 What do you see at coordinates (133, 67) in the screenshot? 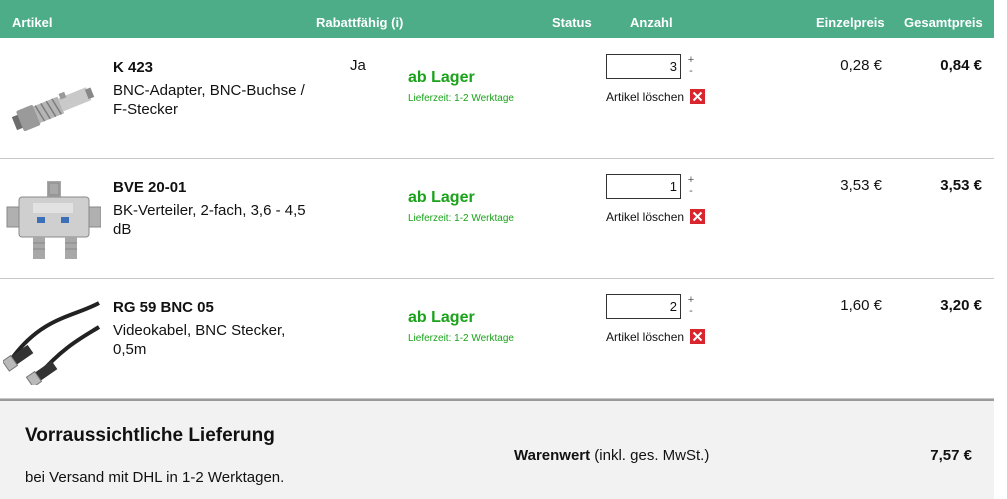
I see `item-code: K 423` at bounding box center [133, 67].